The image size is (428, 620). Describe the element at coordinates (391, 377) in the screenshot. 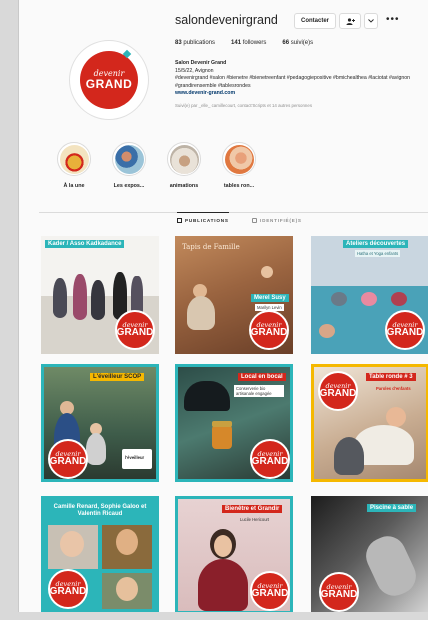

I see `post-title: Table ronde # 3` at that location.